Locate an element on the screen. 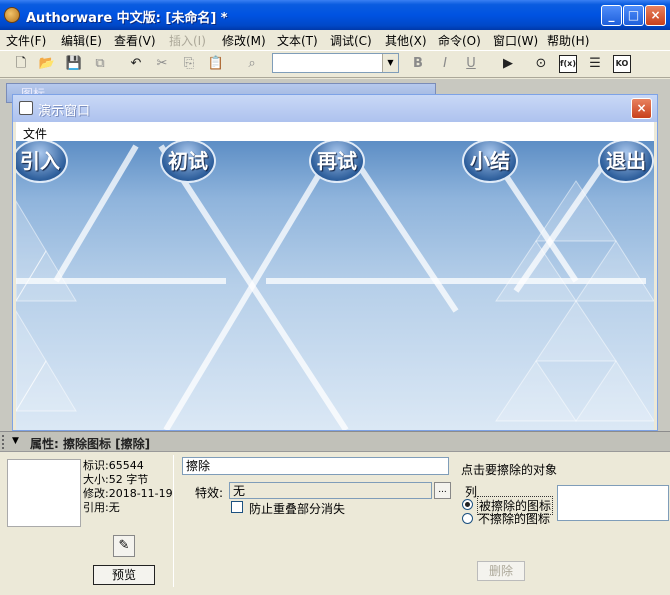 The image size is (670, 595). preview-button: 预览 is located at coordinates (124, 575).